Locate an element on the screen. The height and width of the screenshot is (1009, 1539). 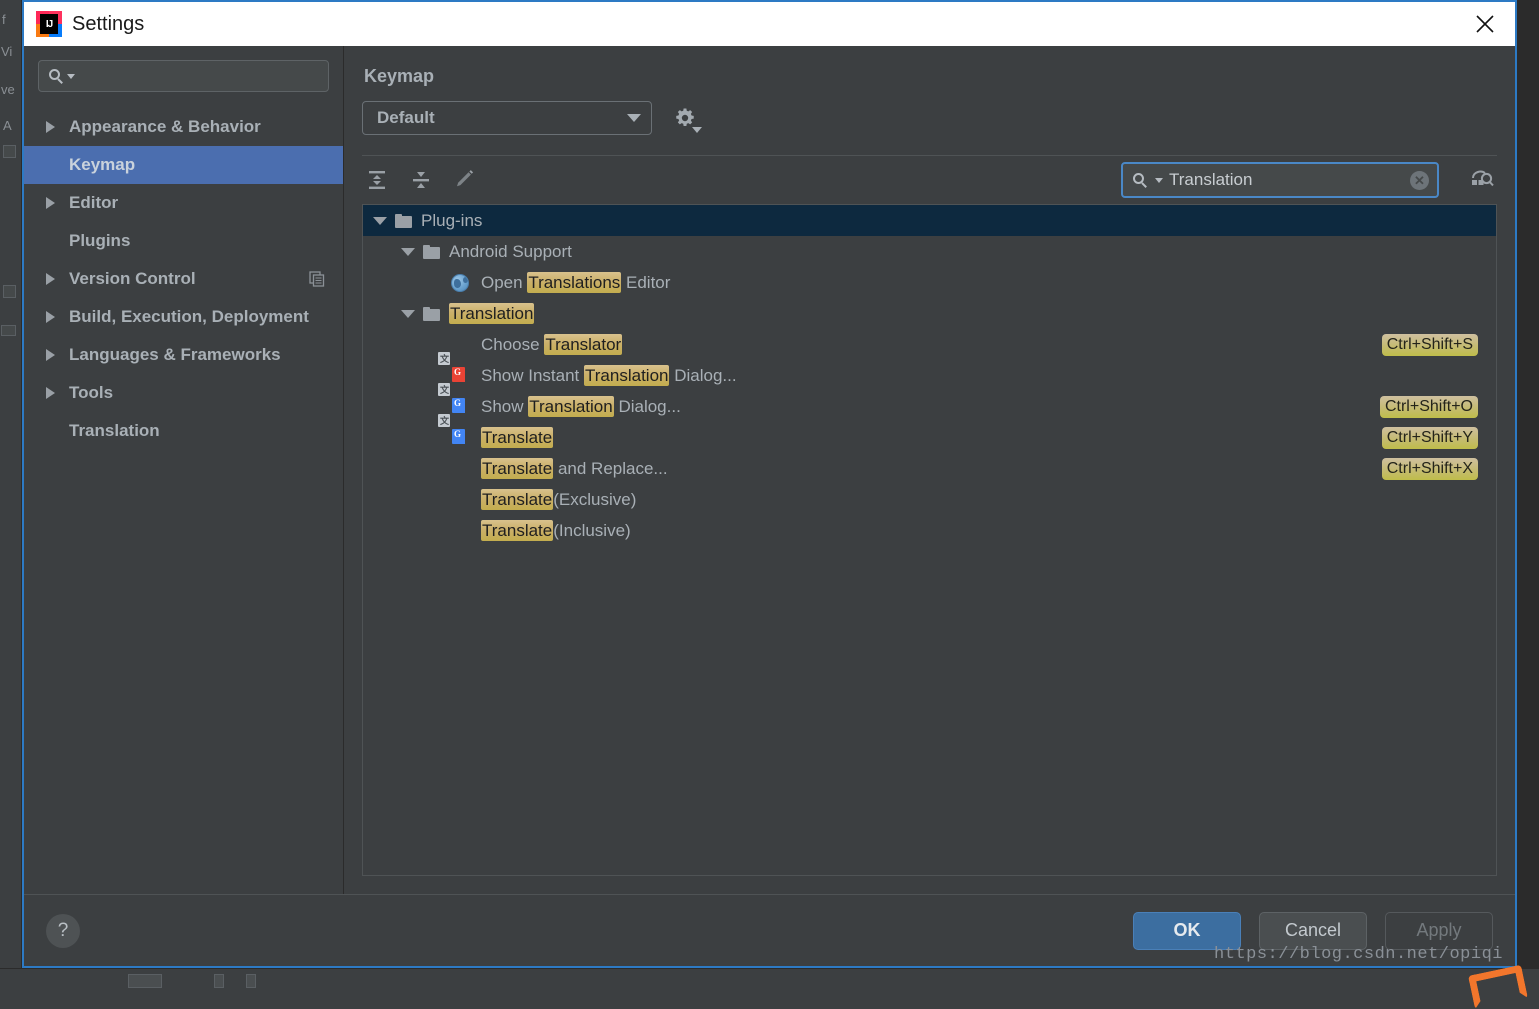
tree-row: Android Support is located at coordinates (929, 251).